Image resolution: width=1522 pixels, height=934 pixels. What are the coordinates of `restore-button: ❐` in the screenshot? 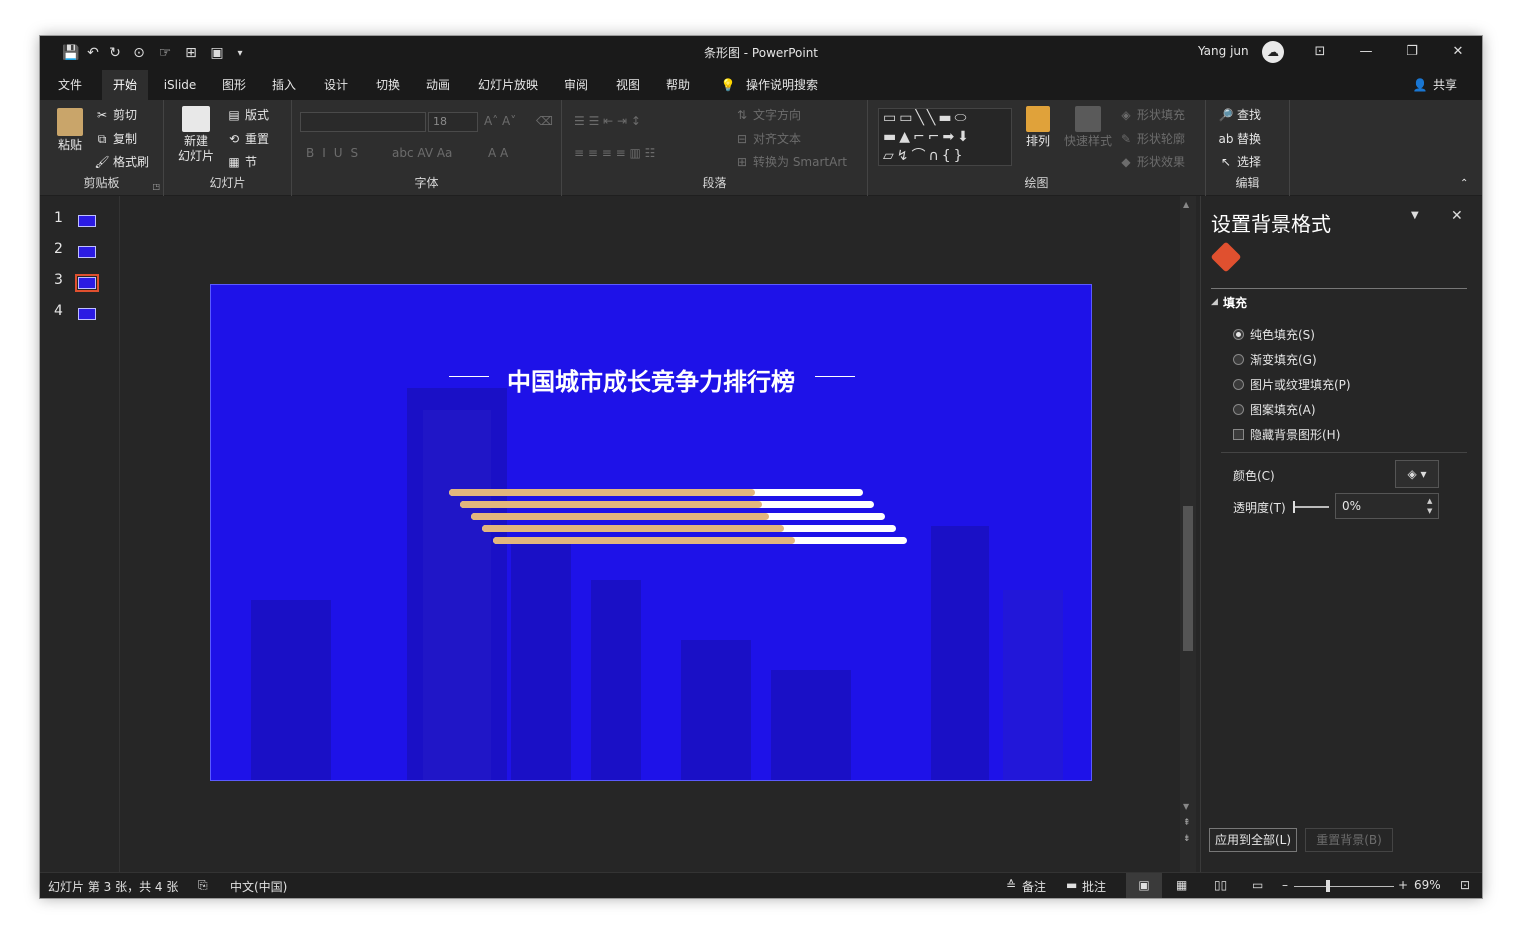 It's located at (1412, 52).